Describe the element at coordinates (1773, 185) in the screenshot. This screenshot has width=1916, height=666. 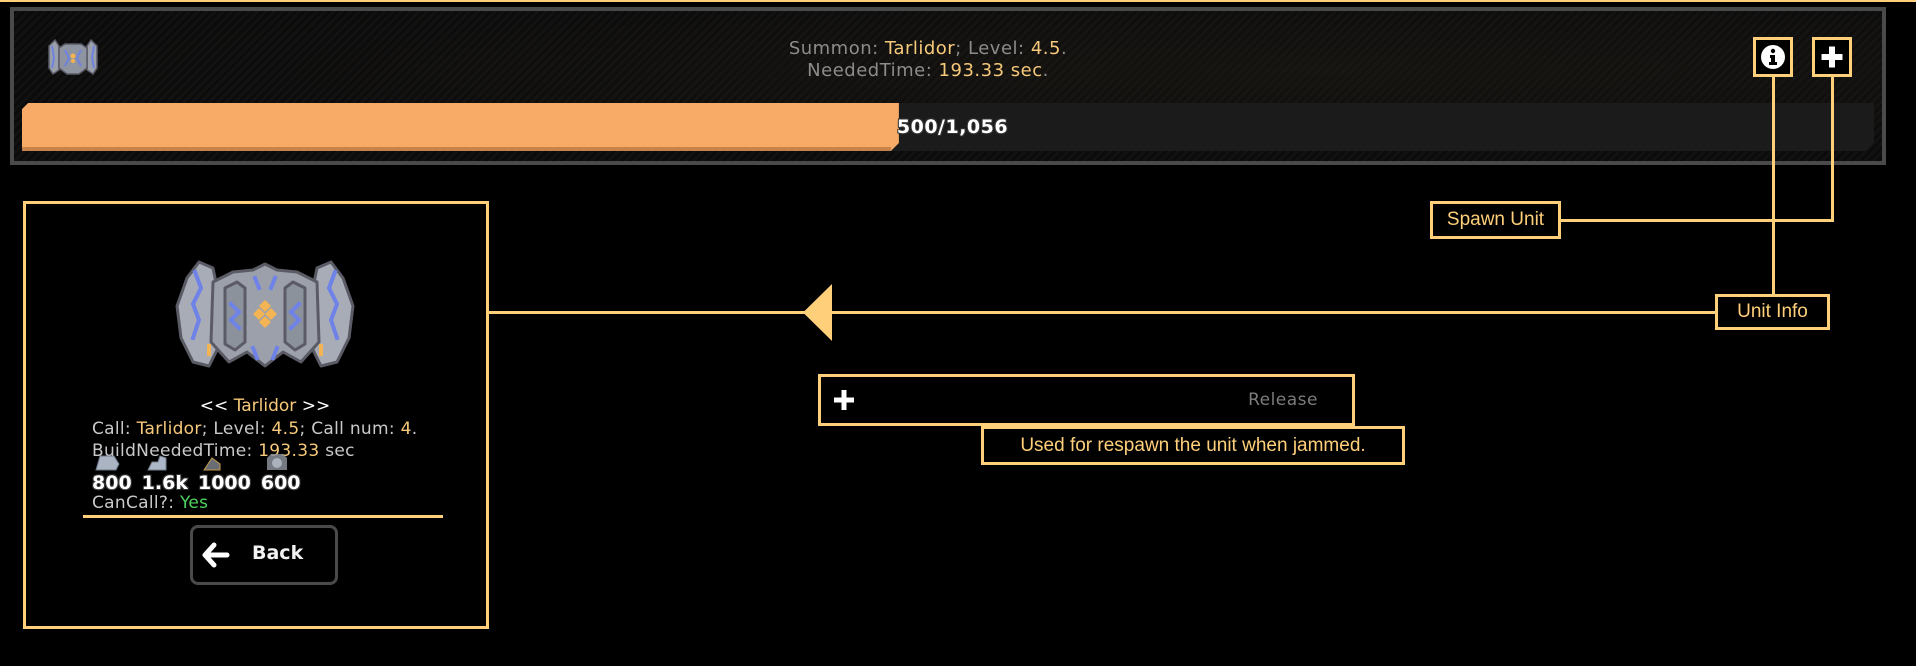
I see `unit-info-connector` at that location.